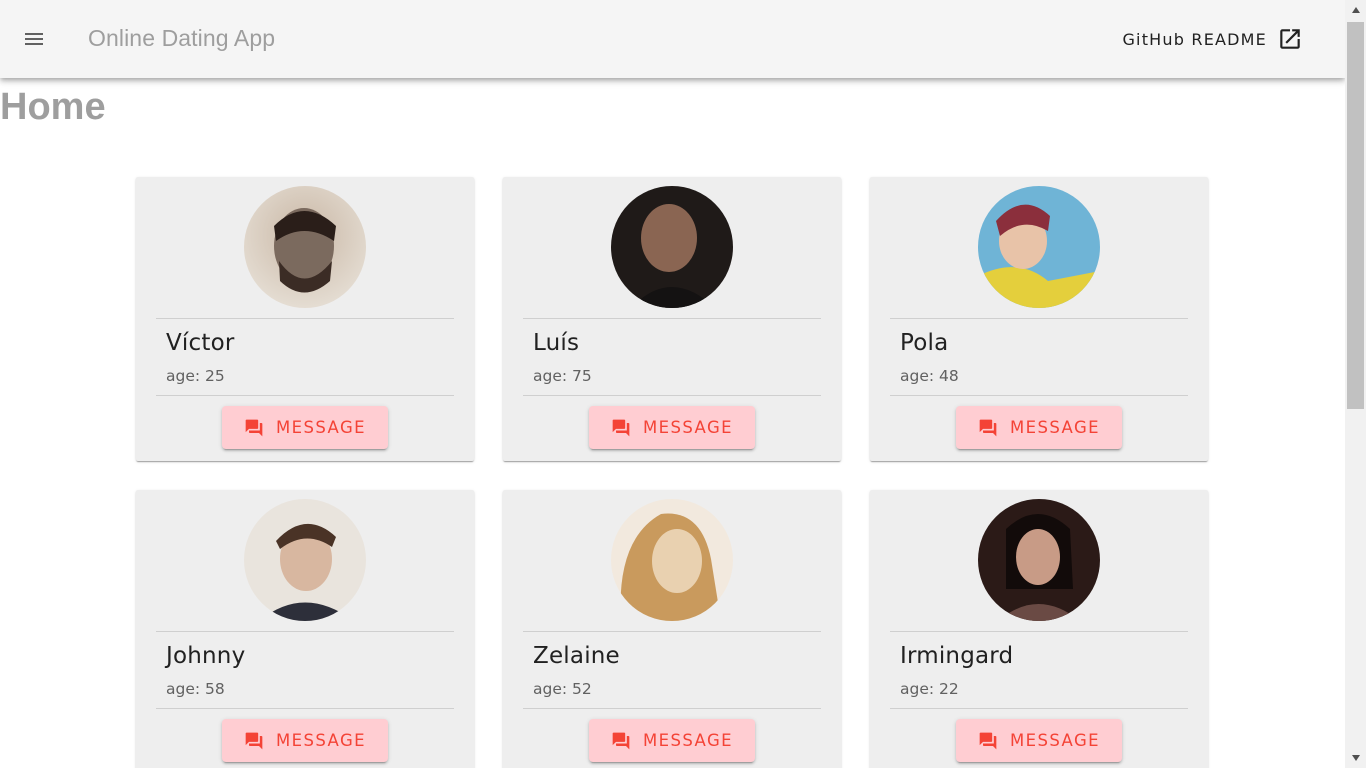  Describe the element at coordinates (1355, 215) in the screenshot. I see `scroll-thumb` at that location.